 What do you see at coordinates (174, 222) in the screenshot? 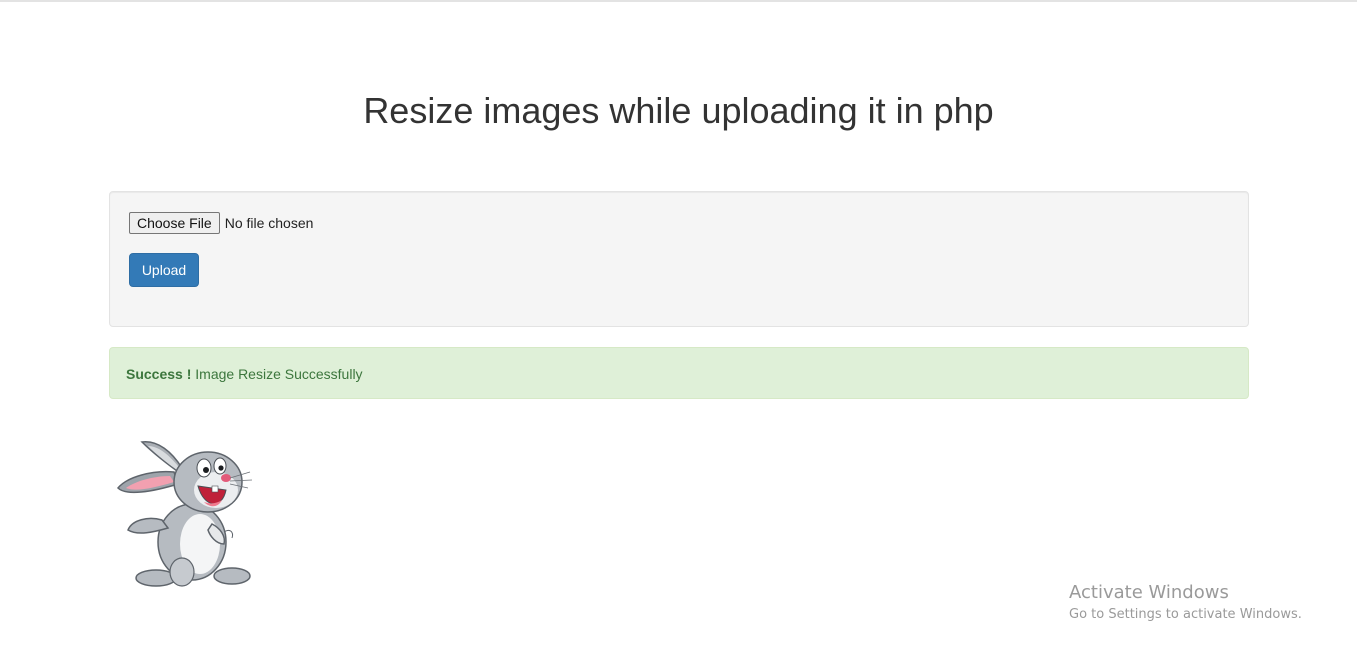
I see `choose-file-button: Choose File` at bounding box center [174, 222].